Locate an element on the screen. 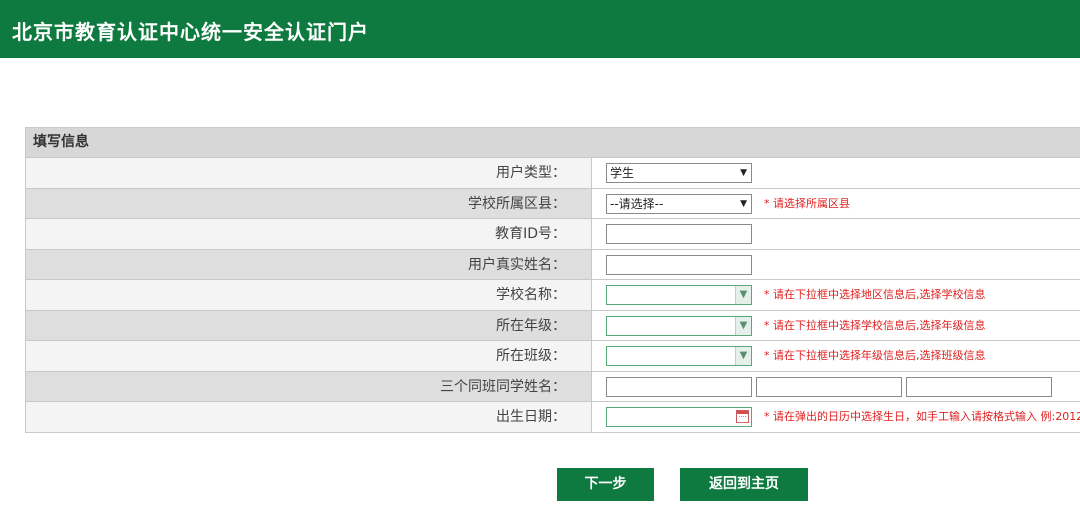 The height and width of the screenshot is (521, 1080). classmates-row: 三个同班同学姓名： is located at coordinates (553, 386).